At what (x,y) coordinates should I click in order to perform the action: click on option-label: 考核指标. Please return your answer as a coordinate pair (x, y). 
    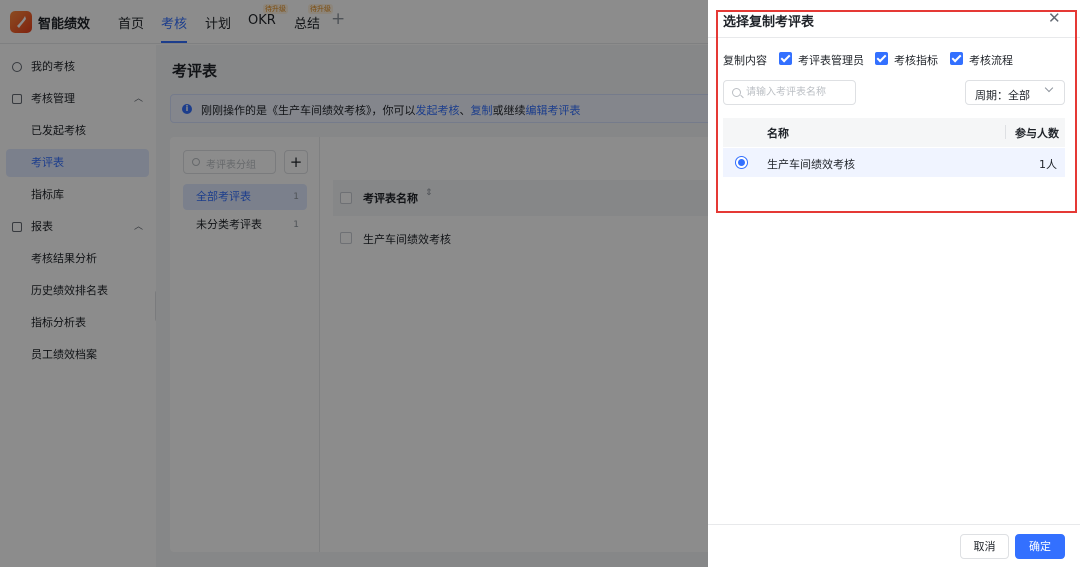
    Looking at the image, I should click on (916, 60).